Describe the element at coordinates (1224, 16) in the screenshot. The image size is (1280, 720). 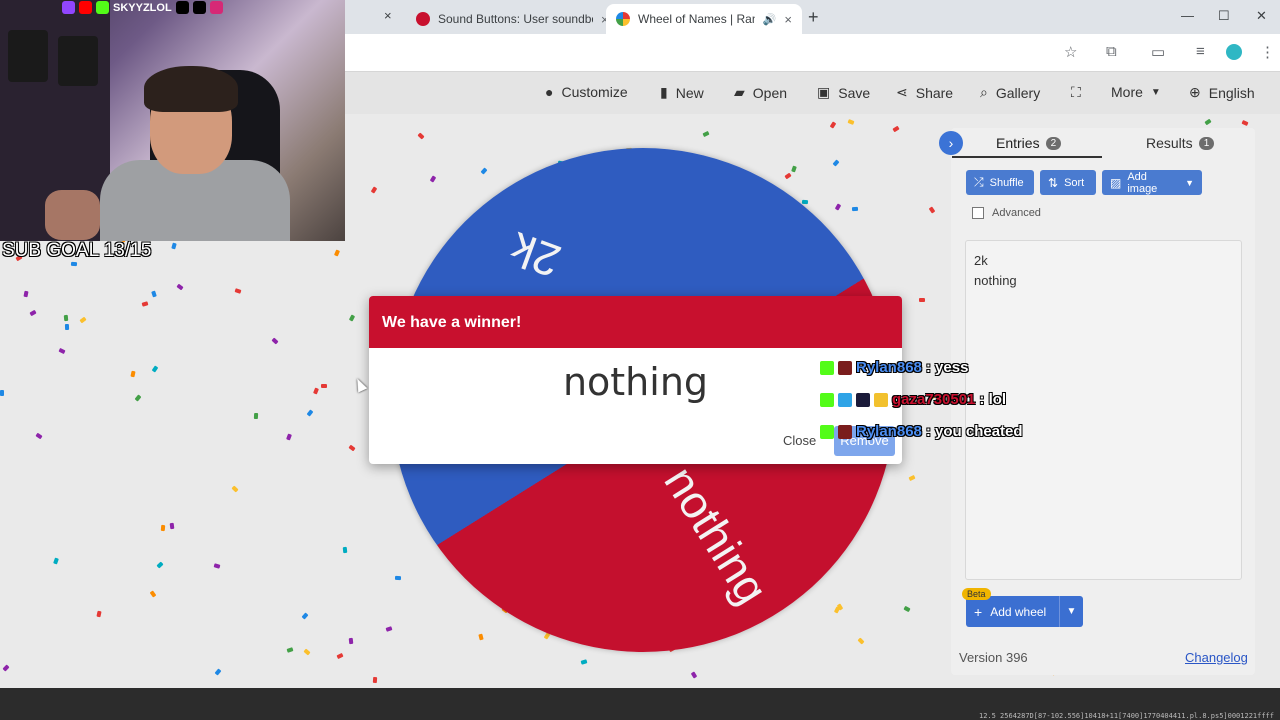
I see `maximize-button: ☐` at that location.